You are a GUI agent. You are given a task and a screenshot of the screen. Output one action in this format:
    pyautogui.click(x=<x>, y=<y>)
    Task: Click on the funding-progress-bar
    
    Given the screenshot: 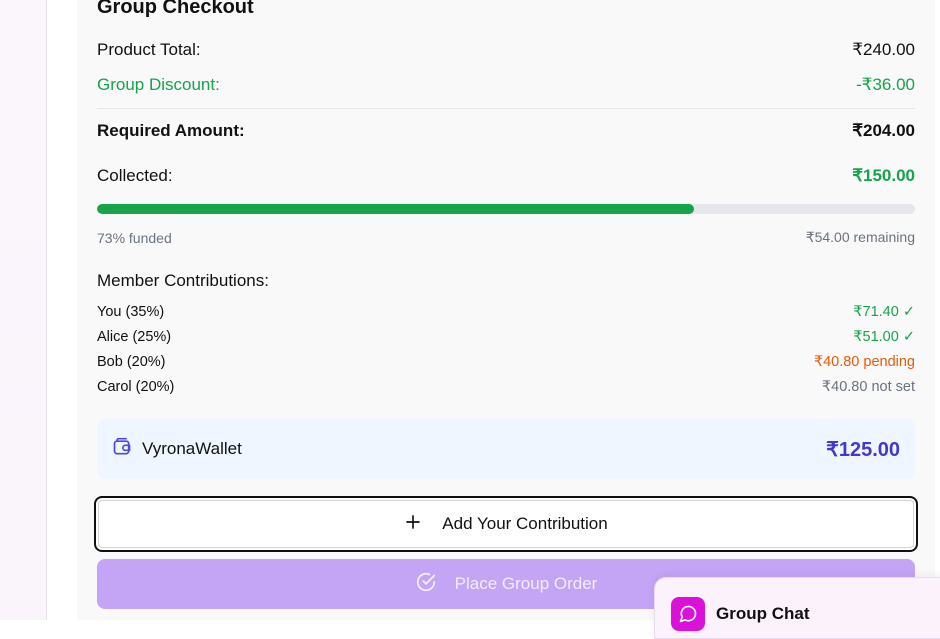 What is the action you would take?
    pyautogui.click(x=506, y=209)
    